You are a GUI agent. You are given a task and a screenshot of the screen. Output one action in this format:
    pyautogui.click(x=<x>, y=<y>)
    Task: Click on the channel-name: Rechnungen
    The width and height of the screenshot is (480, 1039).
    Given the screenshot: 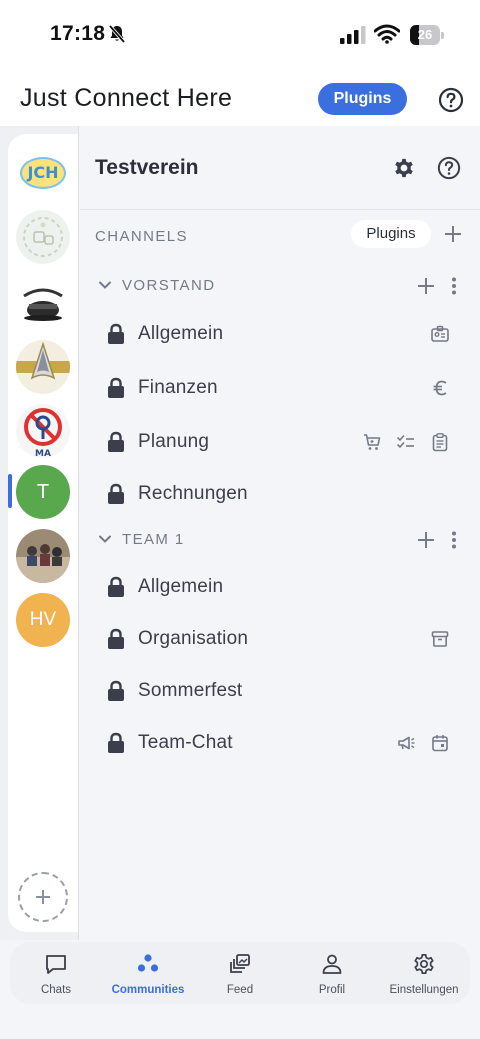 What is the action you would take?
    pyautogui.click(x=193, y=493)
    